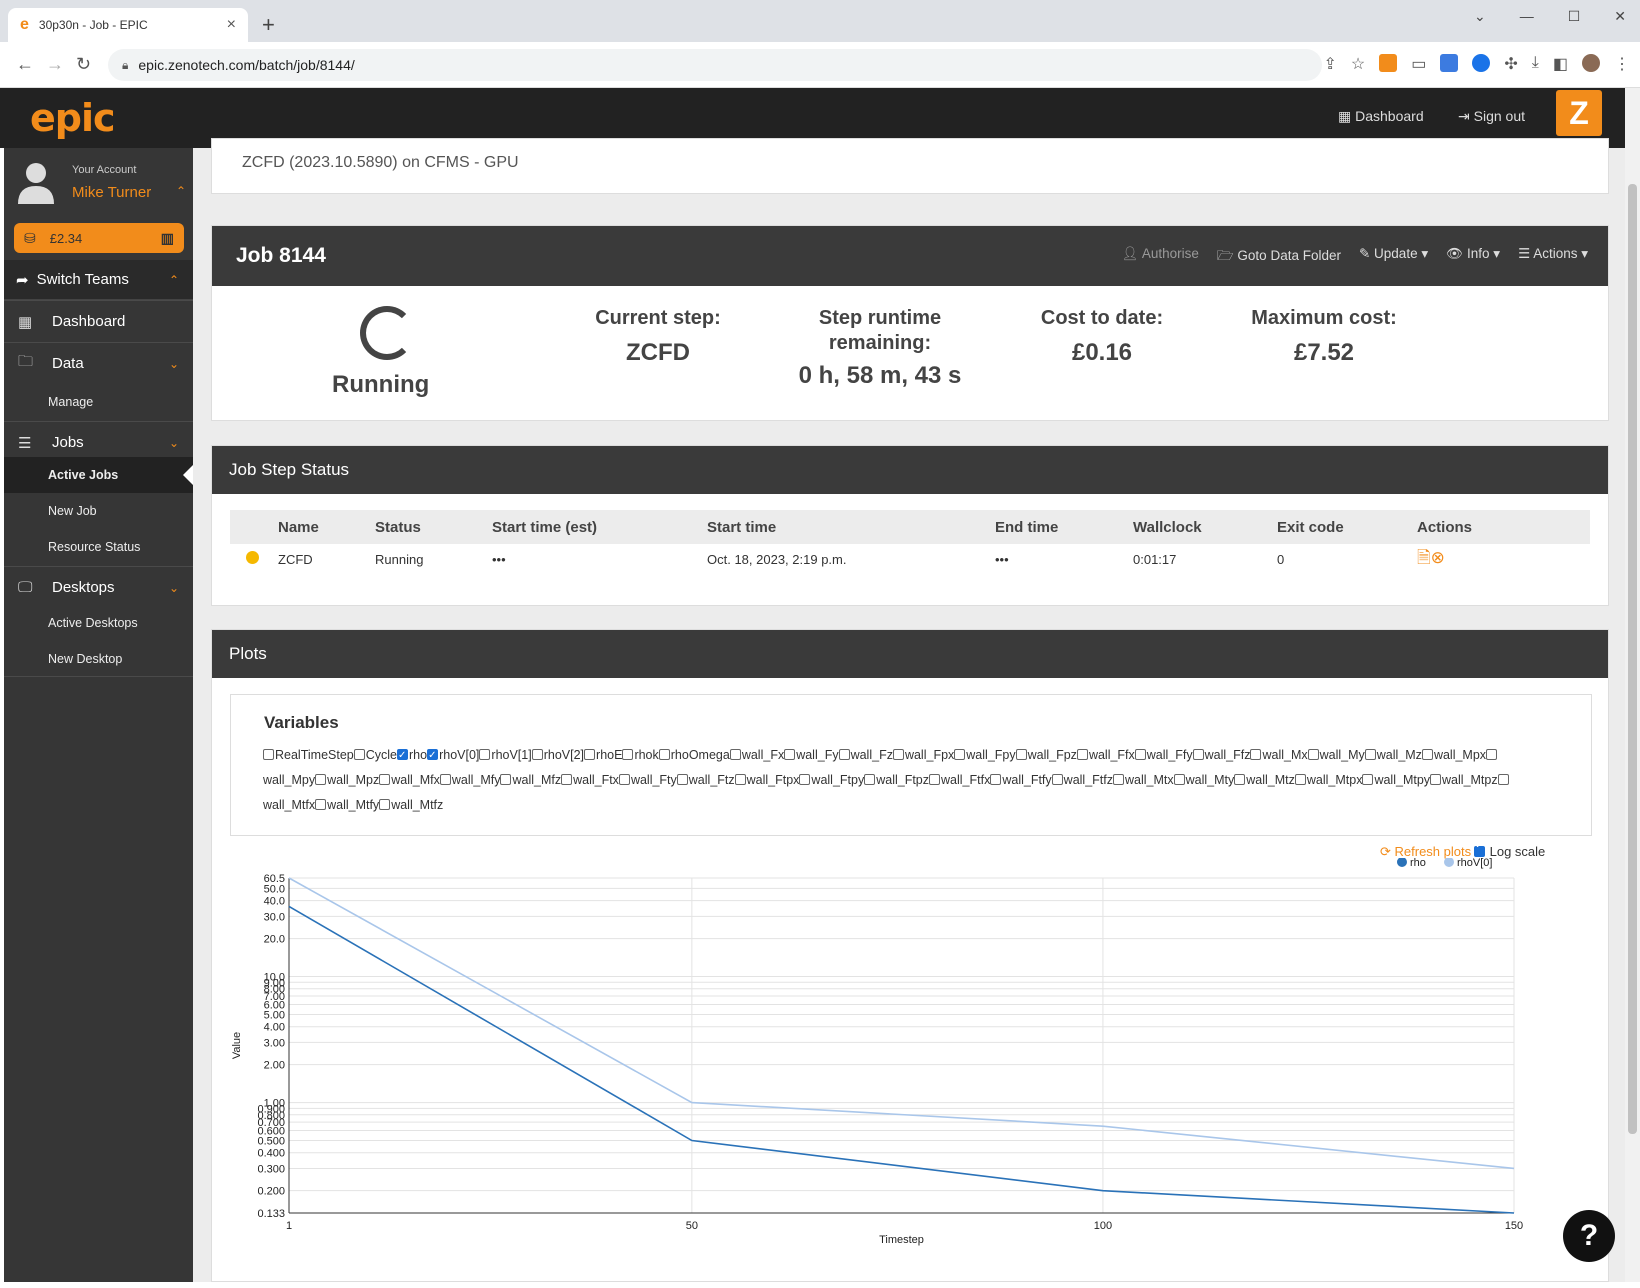 The width and height of the screenshot is (1640, 1288). I want to click on page-scrollbar, so click(1632, 685).